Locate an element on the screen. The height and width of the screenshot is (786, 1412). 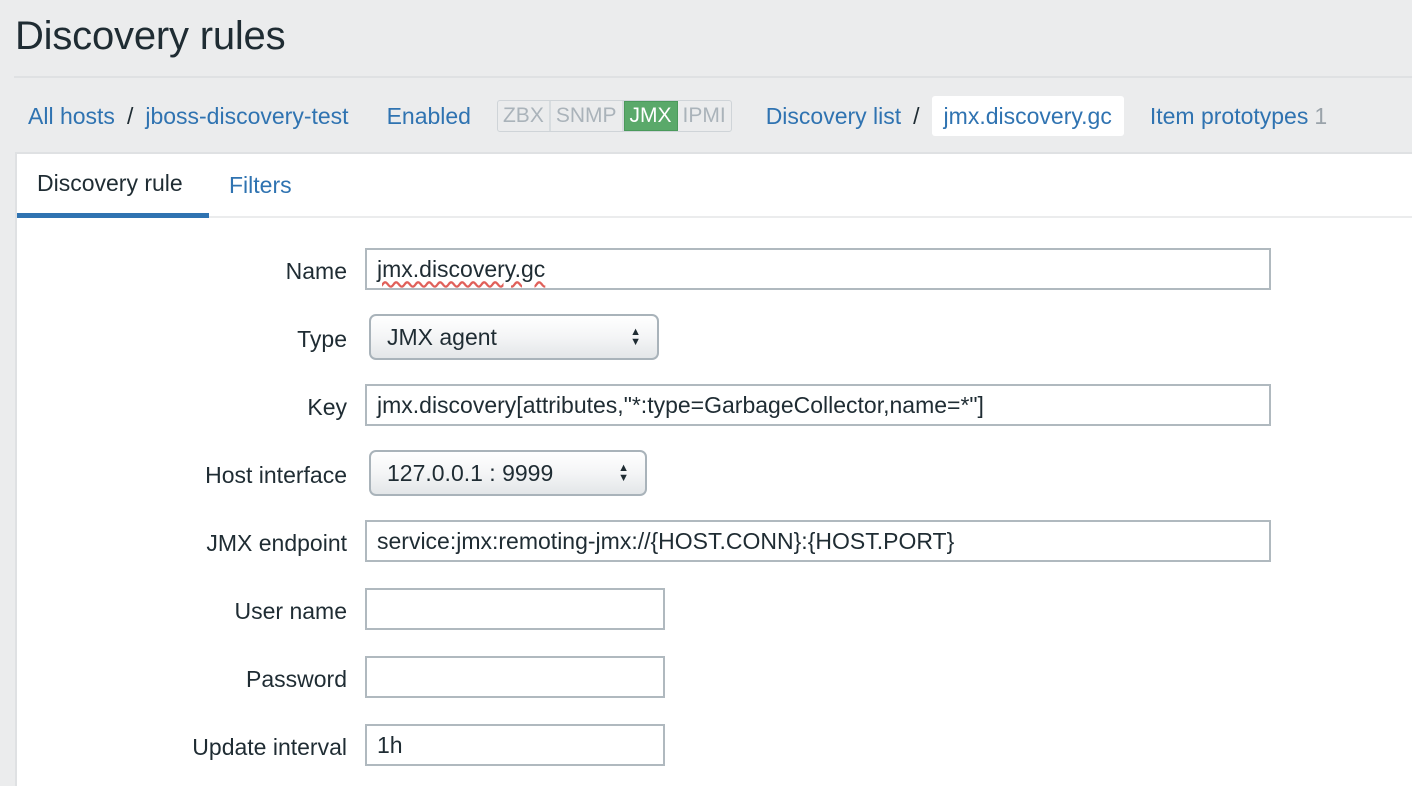
update-interval-input: 1h is located at coordinates (515, 745).